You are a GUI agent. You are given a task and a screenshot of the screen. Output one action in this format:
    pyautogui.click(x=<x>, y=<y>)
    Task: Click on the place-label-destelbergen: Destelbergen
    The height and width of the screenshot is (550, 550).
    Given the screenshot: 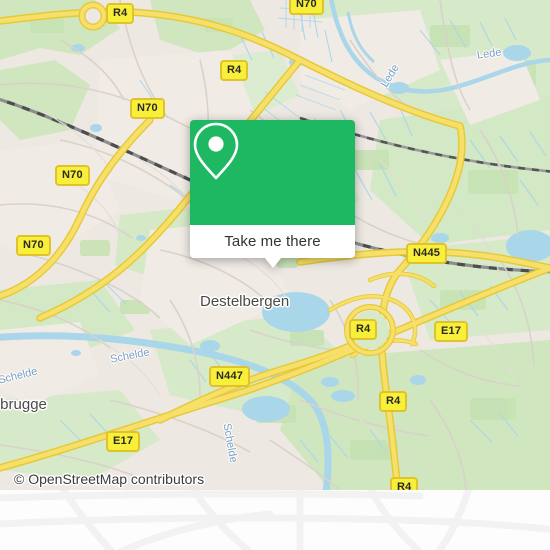 What is the action you would take?
    pyautogui.click(x=245, y=301)
    